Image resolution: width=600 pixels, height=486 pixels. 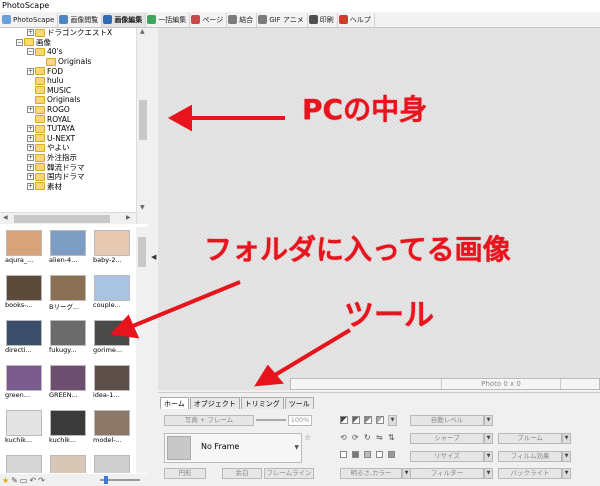 I want to click on tab-page: ページ, so click(x=209, y=19).